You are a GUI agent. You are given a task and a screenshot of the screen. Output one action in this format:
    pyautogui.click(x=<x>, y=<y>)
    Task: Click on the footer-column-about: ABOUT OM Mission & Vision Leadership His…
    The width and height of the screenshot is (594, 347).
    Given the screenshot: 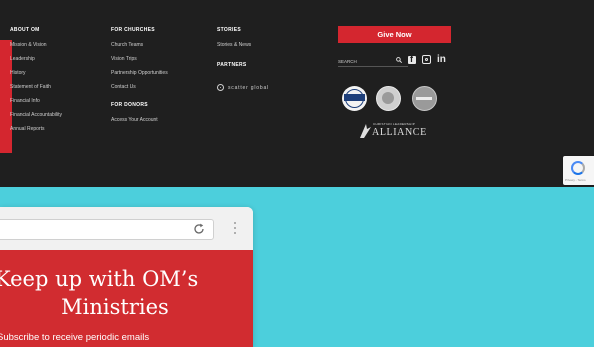 What is the action you would take?
    pyautogui.click(x=36, y=79)
    